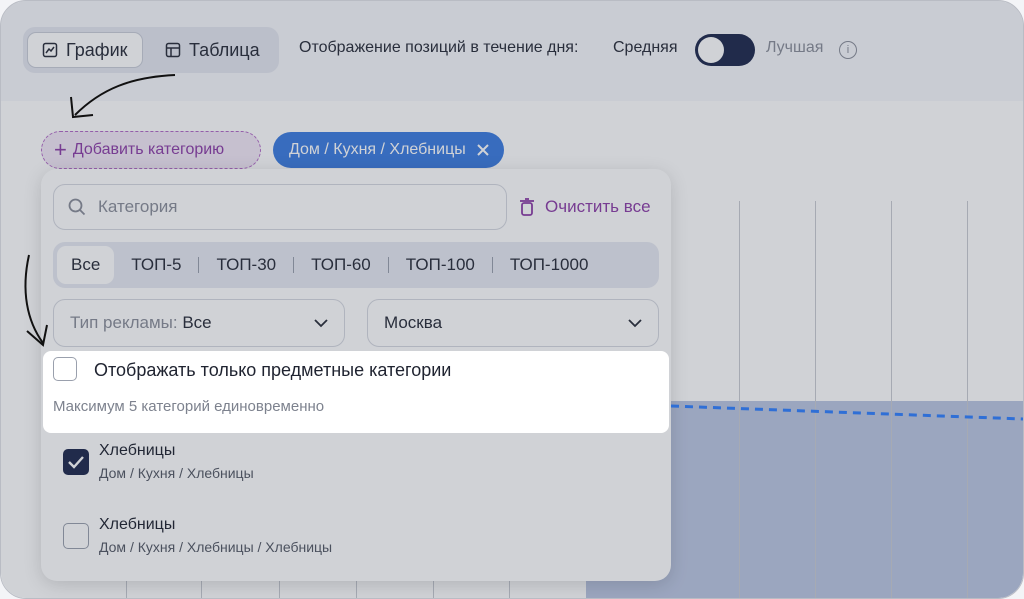  Describe the element at coordinates (272, 370) in the screenshot. I see `subject-only-label: Отображать только предметные категории` at that location.